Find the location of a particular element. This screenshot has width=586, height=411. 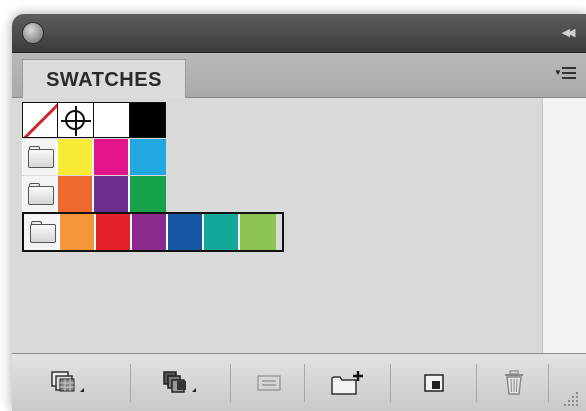

default-swatch-row is located at coordinates (96, 120).